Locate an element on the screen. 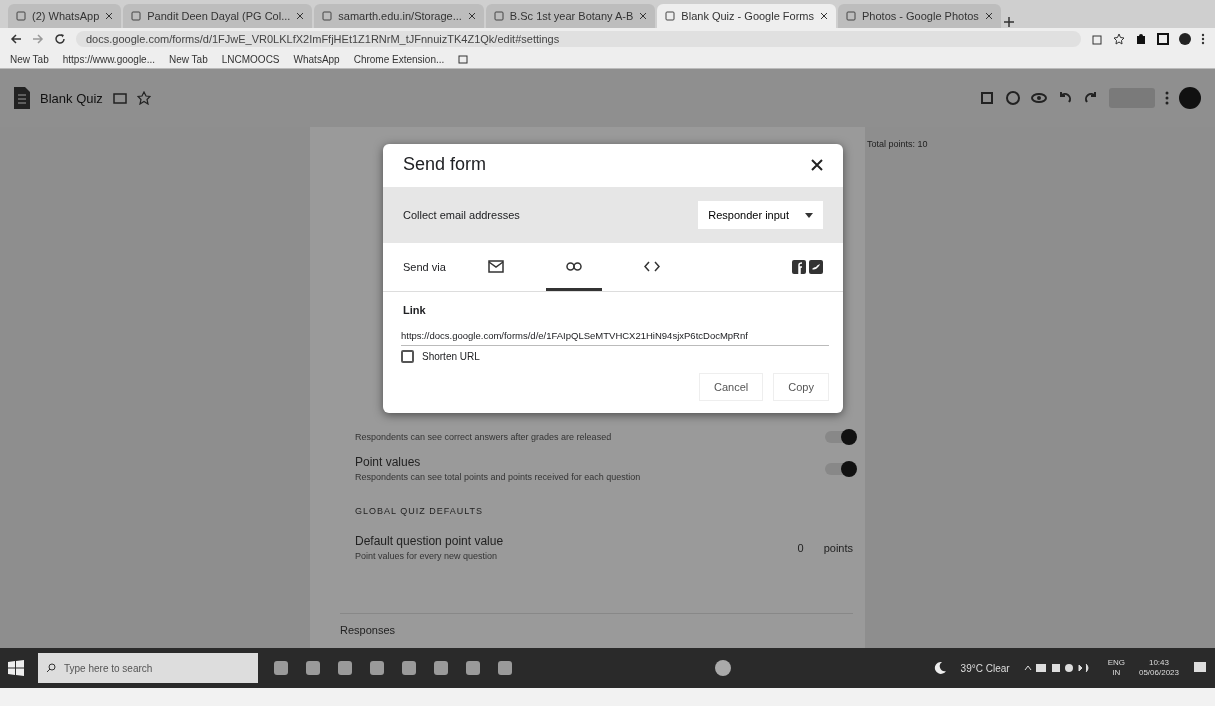 This screenshot has height=706, width=1215. form-title: Blank Quiz is located at coordinates (71, 98).